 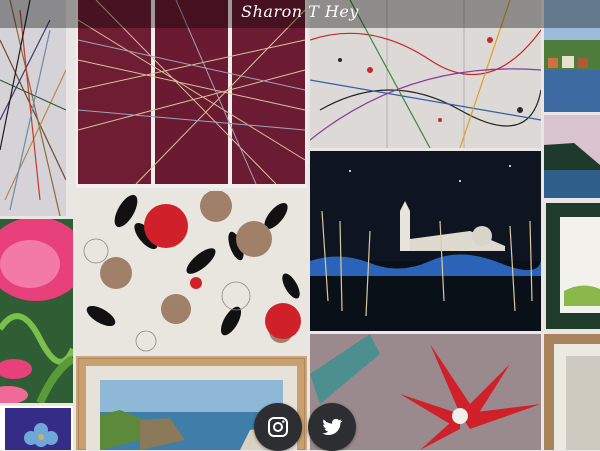 I want to click on artwork-framed-green-mat, so click(x=572, y=266).